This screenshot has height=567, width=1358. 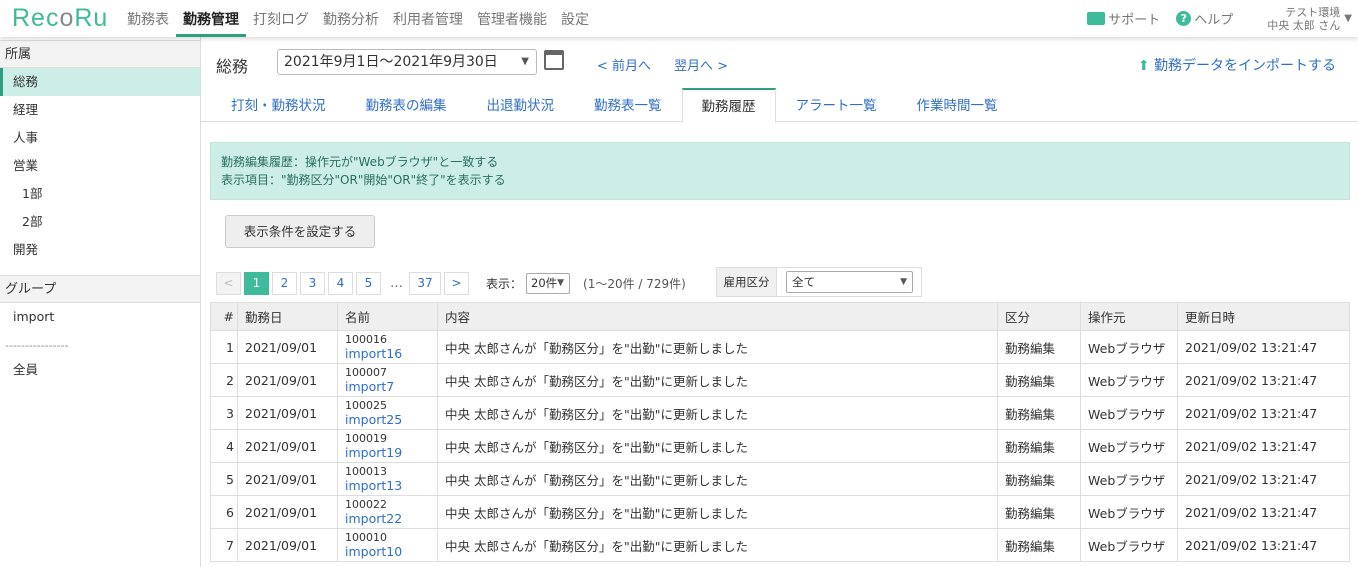 I want to click on sidebar-item-dept: 人事, so click(x=100, y=138).